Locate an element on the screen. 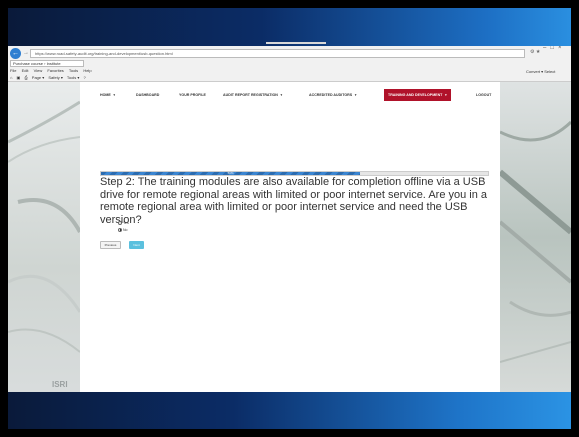  nav-training-label: TRAINING AND DEVELOPMENT is located at coordinates (415, 95).